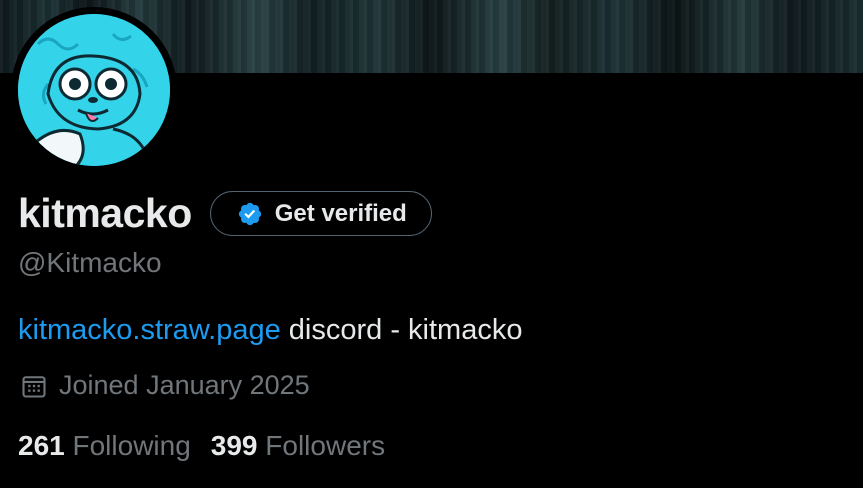  Describe the element at coordinates (105, 213) in the screenshot. I see `display-name: kitmacko` at that location.